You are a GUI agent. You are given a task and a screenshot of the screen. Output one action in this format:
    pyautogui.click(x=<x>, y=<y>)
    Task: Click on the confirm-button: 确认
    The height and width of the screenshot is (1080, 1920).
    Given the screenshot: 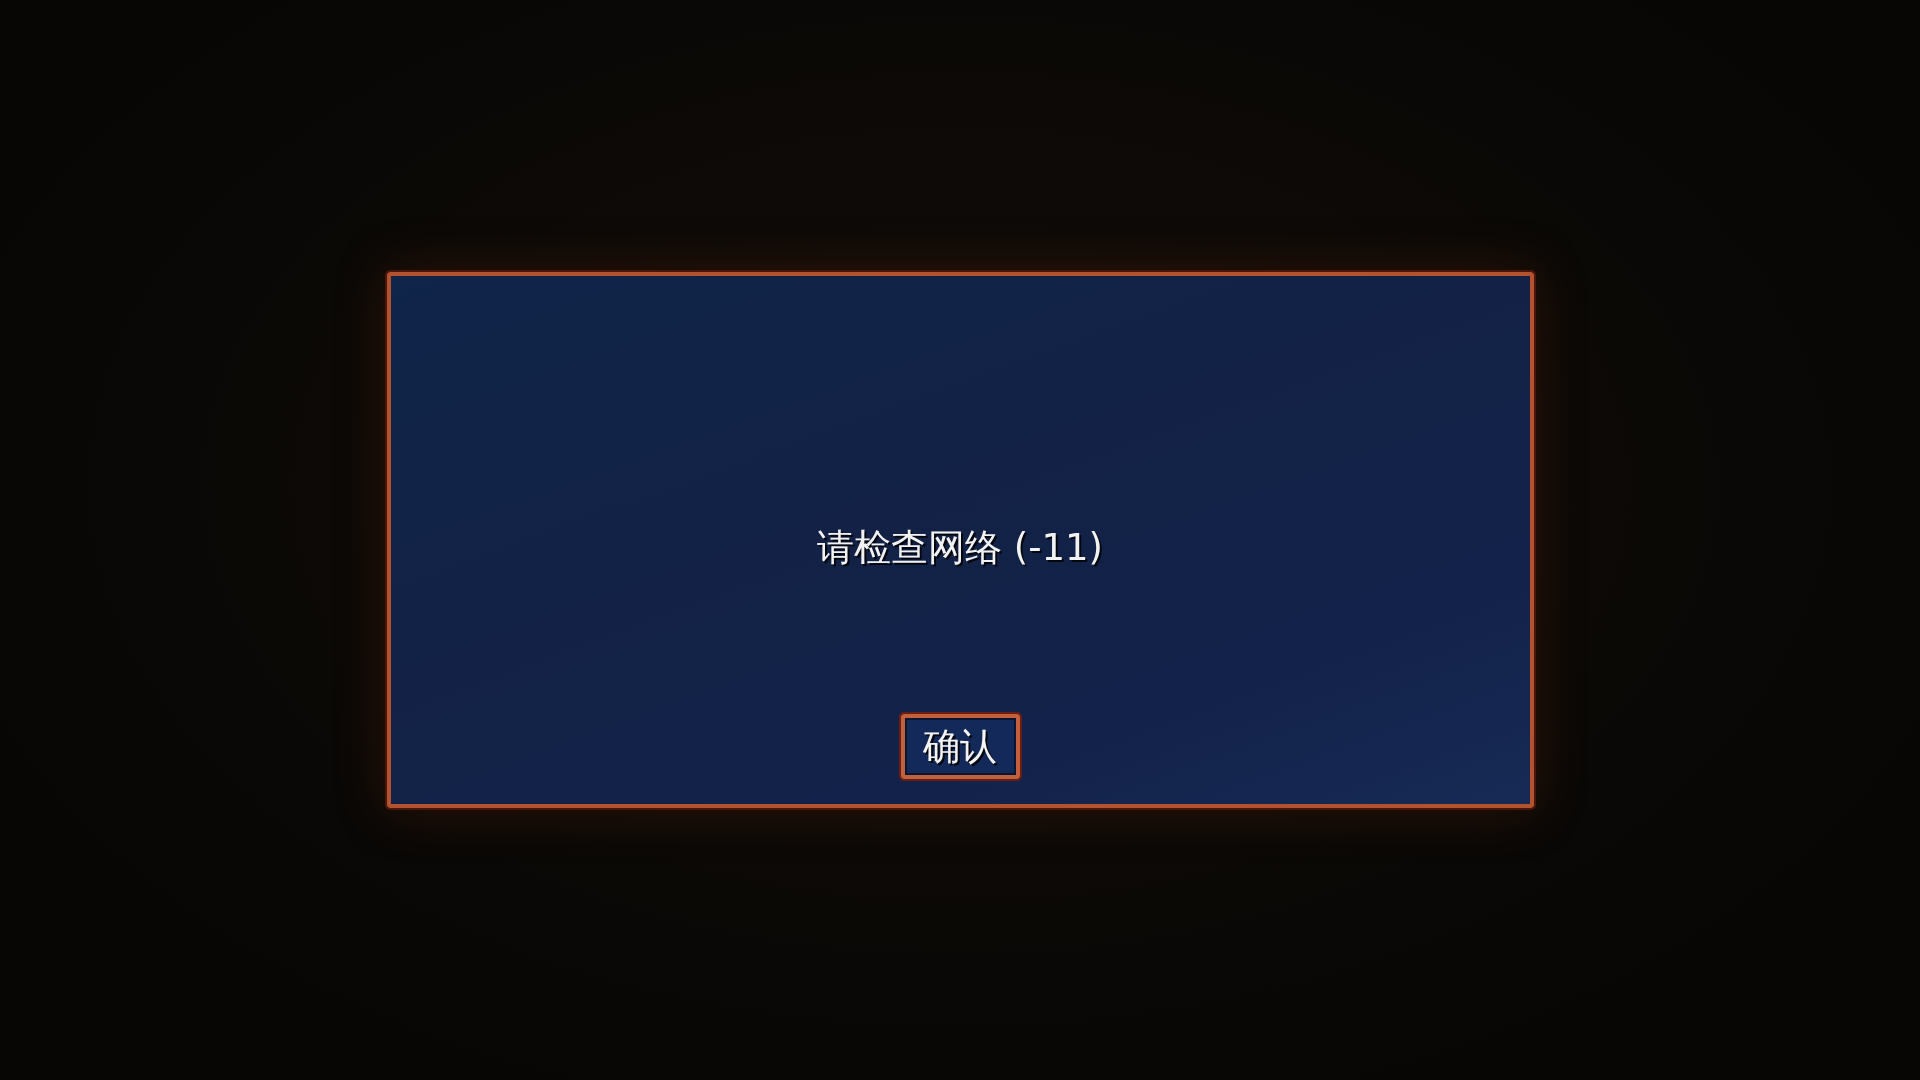 What is the action you would take?
    pyautogui.click(x=960, y=746)
    